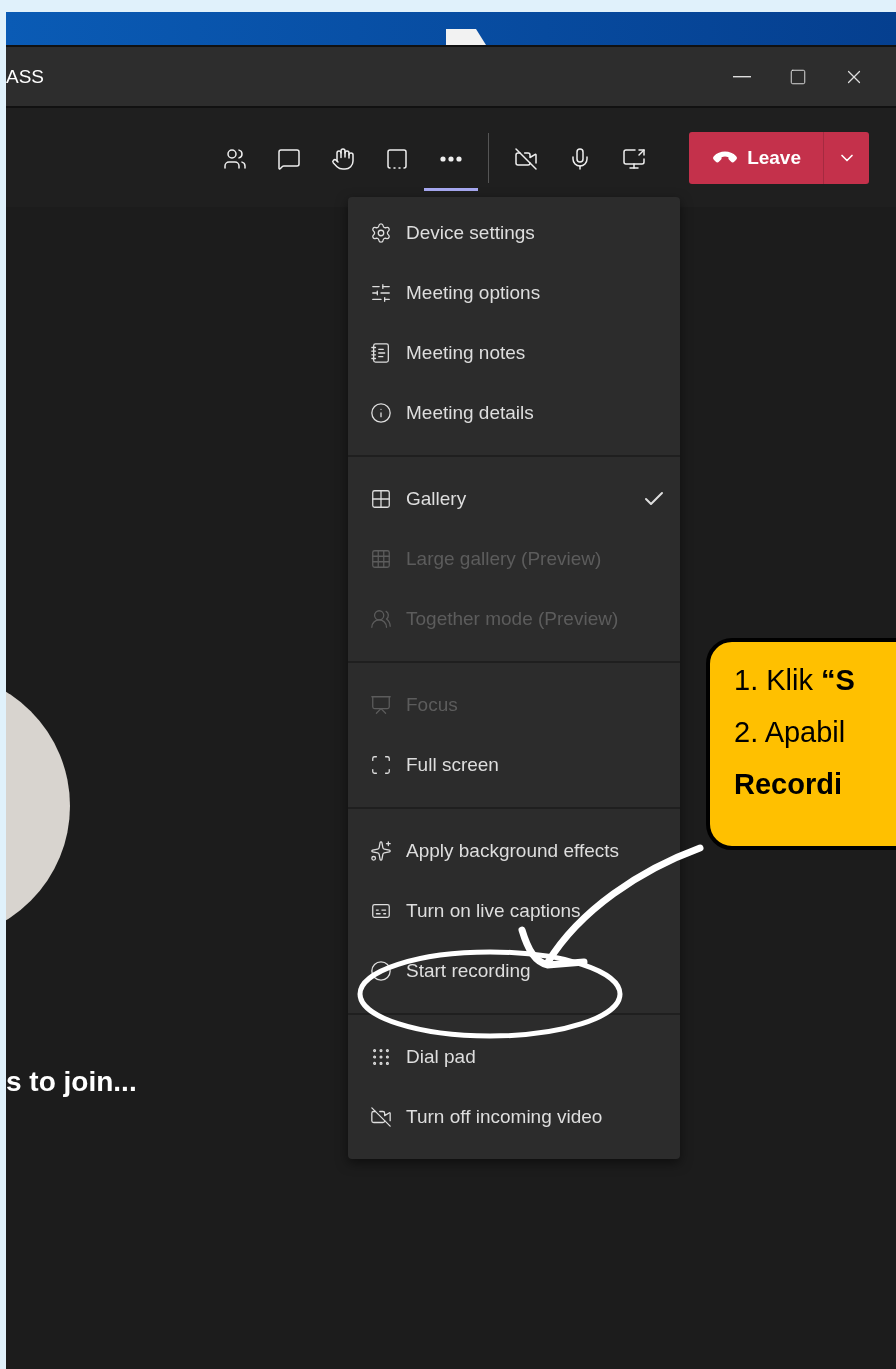  Describe the element at coordinates (381, 233) in the screenshot. I see `settings-icon` at that location.